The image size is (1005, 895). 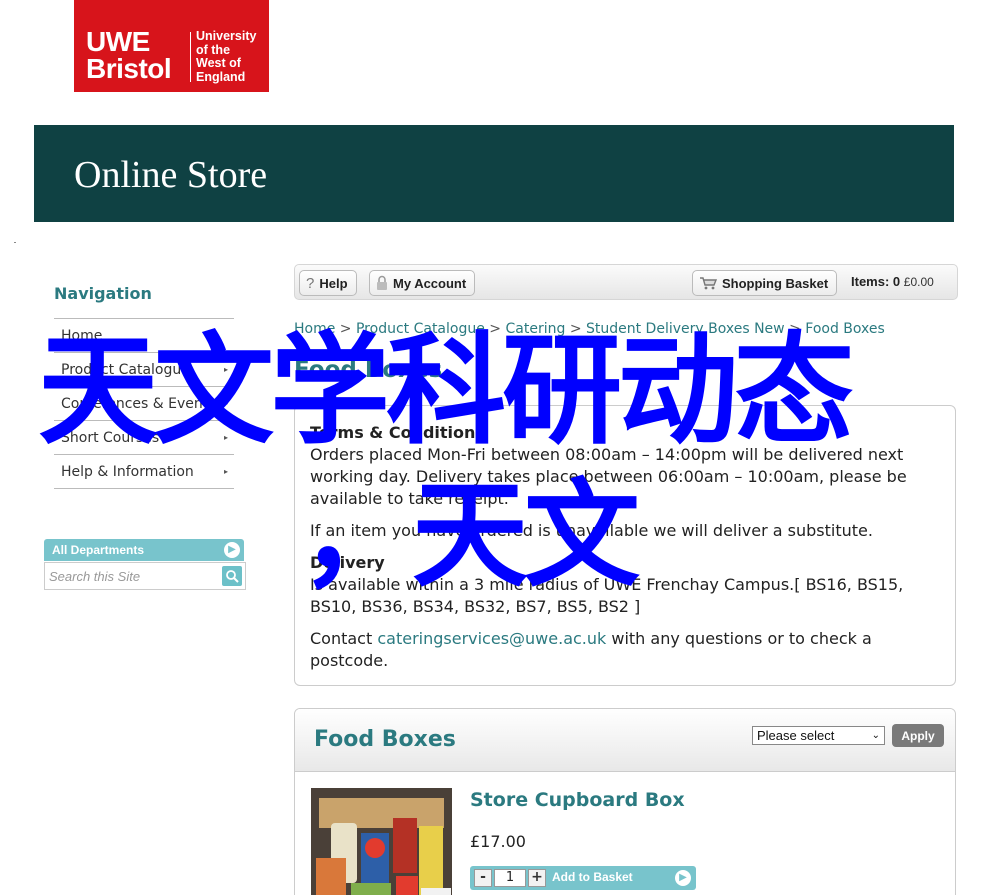 I want to click on nav-item-label: Home, so click(x=82, y=335).